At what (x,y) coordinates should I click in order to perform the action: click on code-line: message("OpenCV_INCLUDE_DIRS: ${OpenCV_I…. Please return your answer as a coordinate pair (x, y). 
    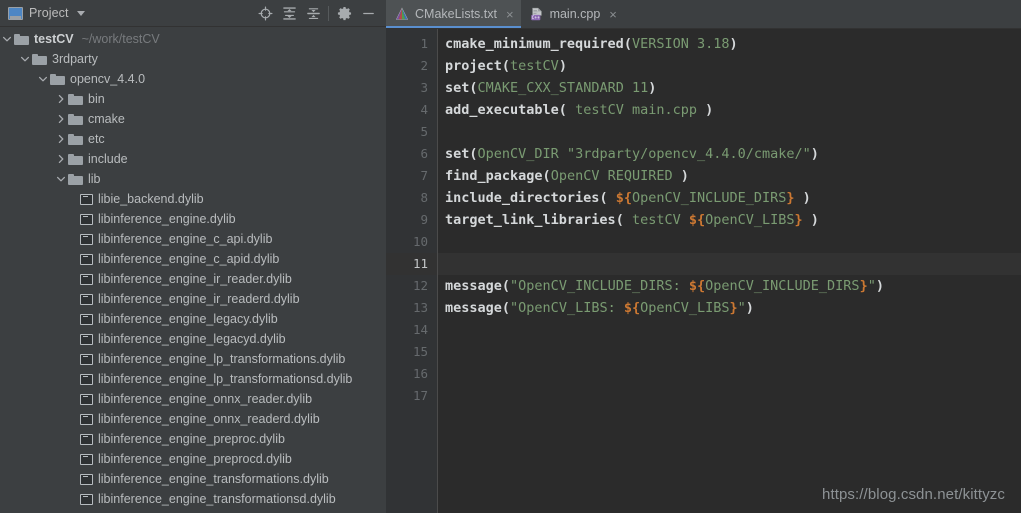
    Looking at the image, I should click on (729, 286).